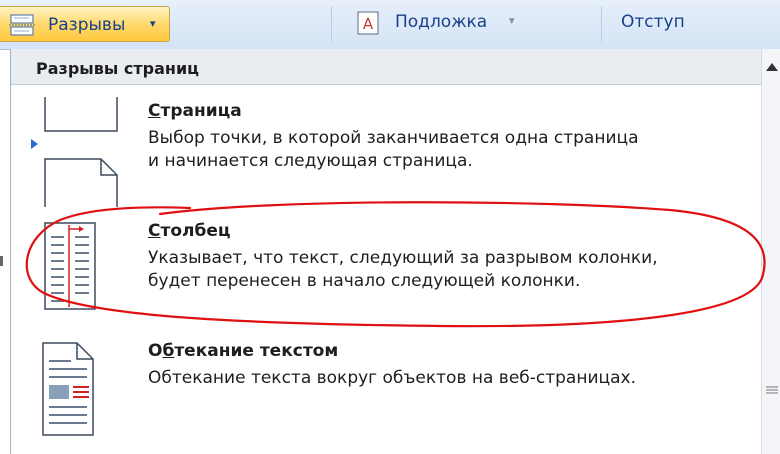  Describe the element at coordinates (118, 68) in the screenshot. I see `menu-header-title: Разрывы страниц` at that location.